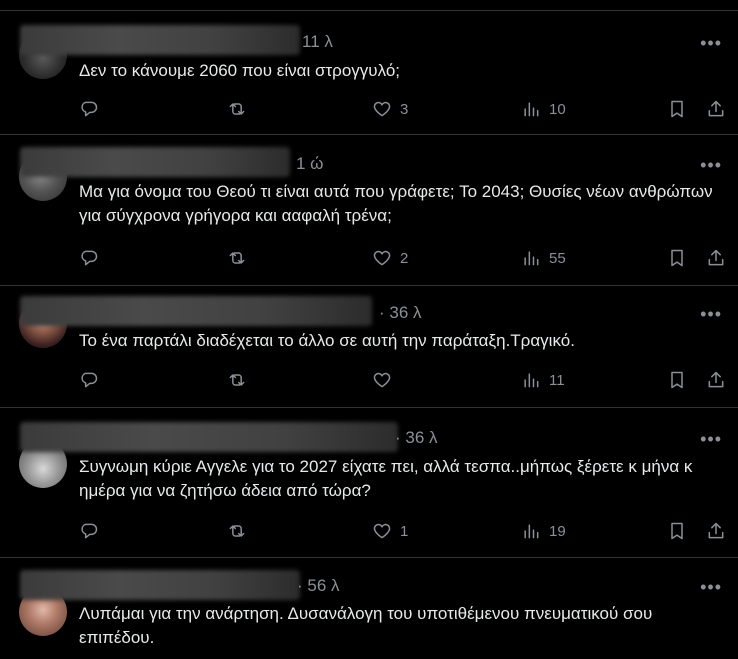 The height and width of the screenshot is (659, 738). What do you see at coordinates (318, 586) in the screenshot?
I see `timestamp: · 56 λ` at bounding box center [318, 586].